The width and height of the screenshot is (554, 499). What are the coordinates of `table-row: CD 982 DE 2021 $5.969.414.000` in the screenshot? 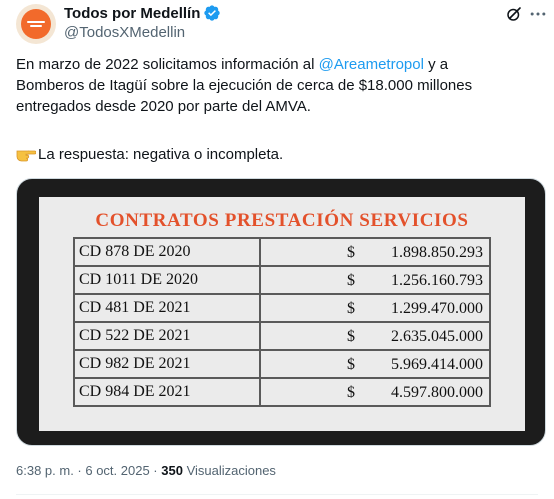 It's located at (282, 364).